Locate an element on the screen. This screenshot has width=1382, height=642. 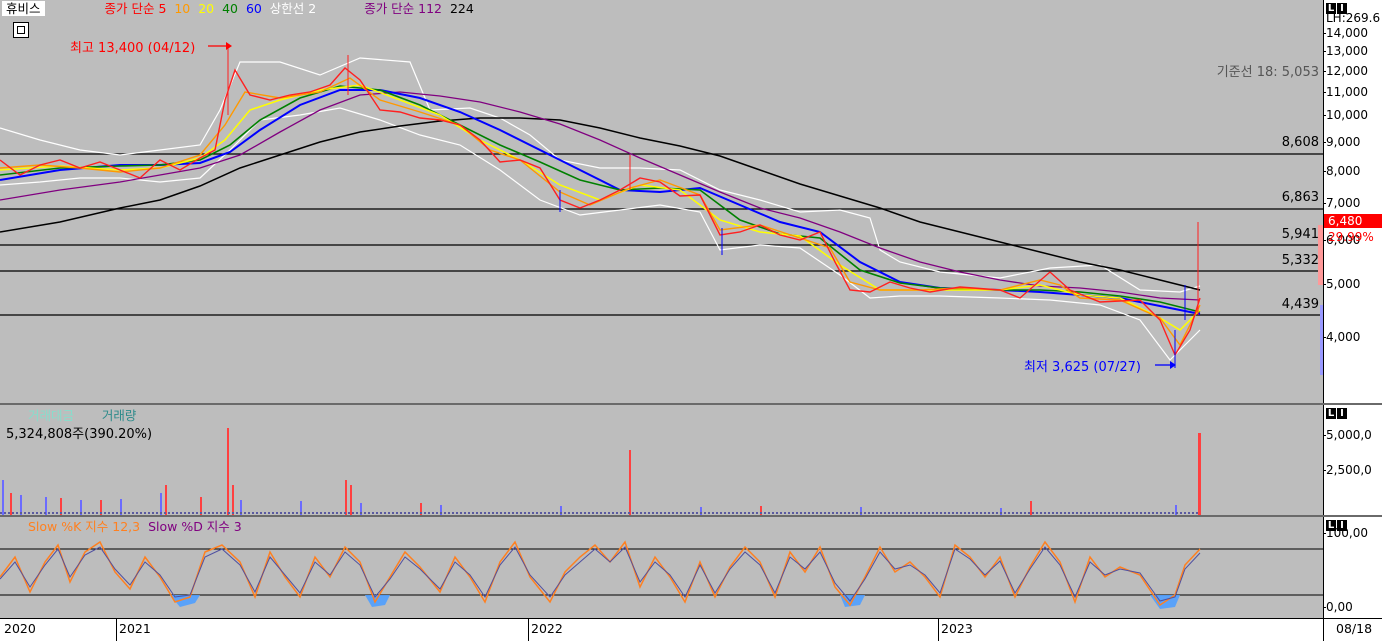
long-ma-label: 종가 단순 112 is located at coordinates (403, 8).